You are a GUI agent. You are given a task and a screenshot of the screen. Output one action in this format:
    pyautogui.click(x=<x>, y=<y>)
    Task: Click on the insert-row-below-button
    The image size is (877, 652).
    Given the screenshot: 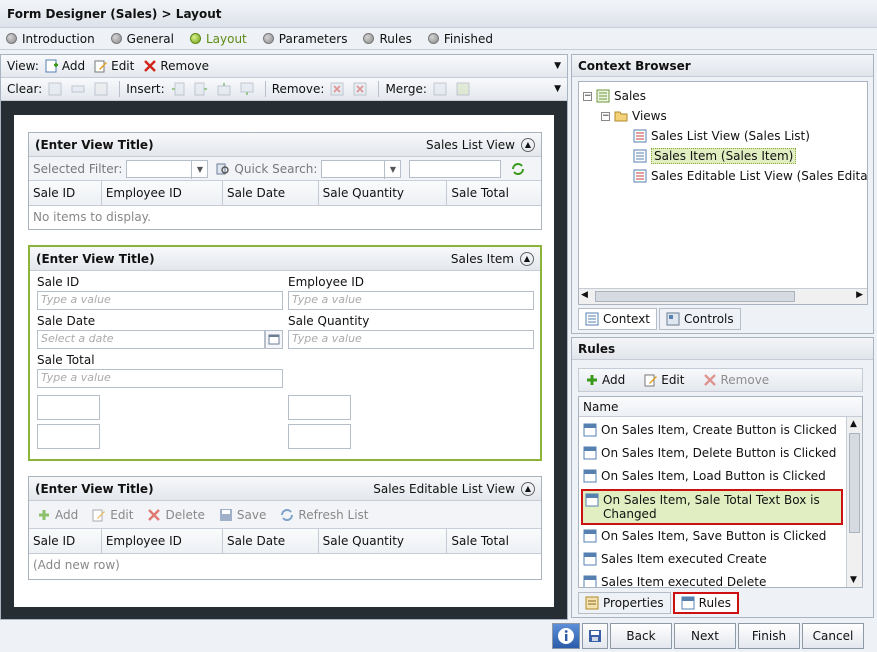 What is the action you would take?
    pyautogui.click(x=247, y=89)
    